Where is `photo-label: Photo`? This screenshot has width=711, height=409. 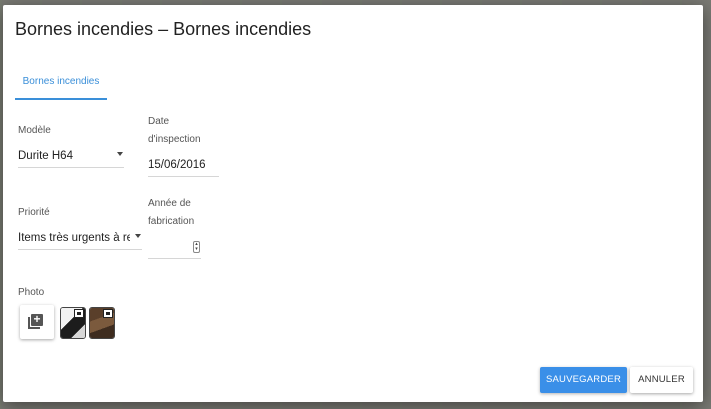
photo-label: Photo is located at coordinates (31, 292).